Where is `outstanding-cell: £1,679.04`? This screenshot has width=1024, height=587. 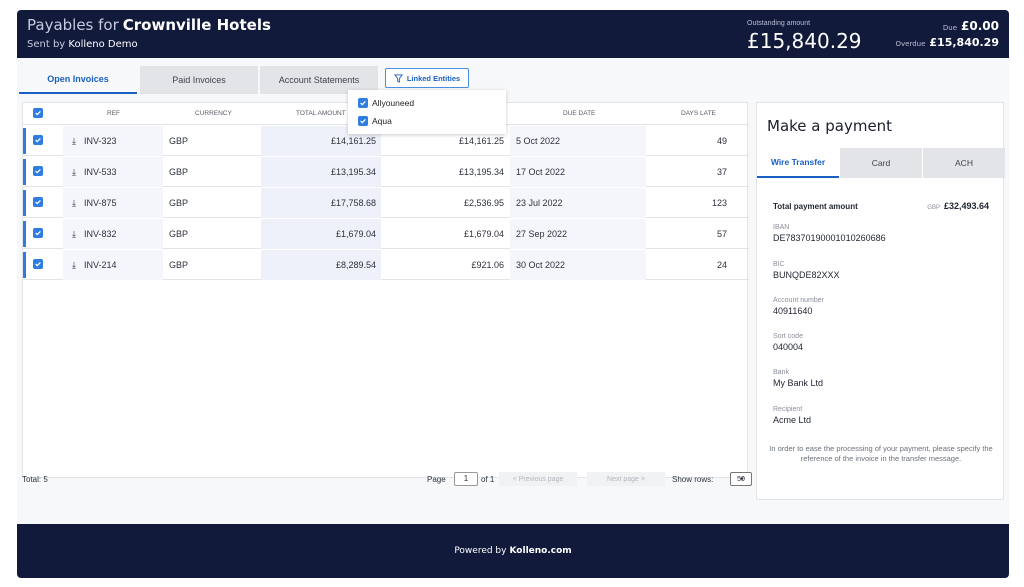 outstanding-cell: £1,679.04 is located at coordinates (483, 234).